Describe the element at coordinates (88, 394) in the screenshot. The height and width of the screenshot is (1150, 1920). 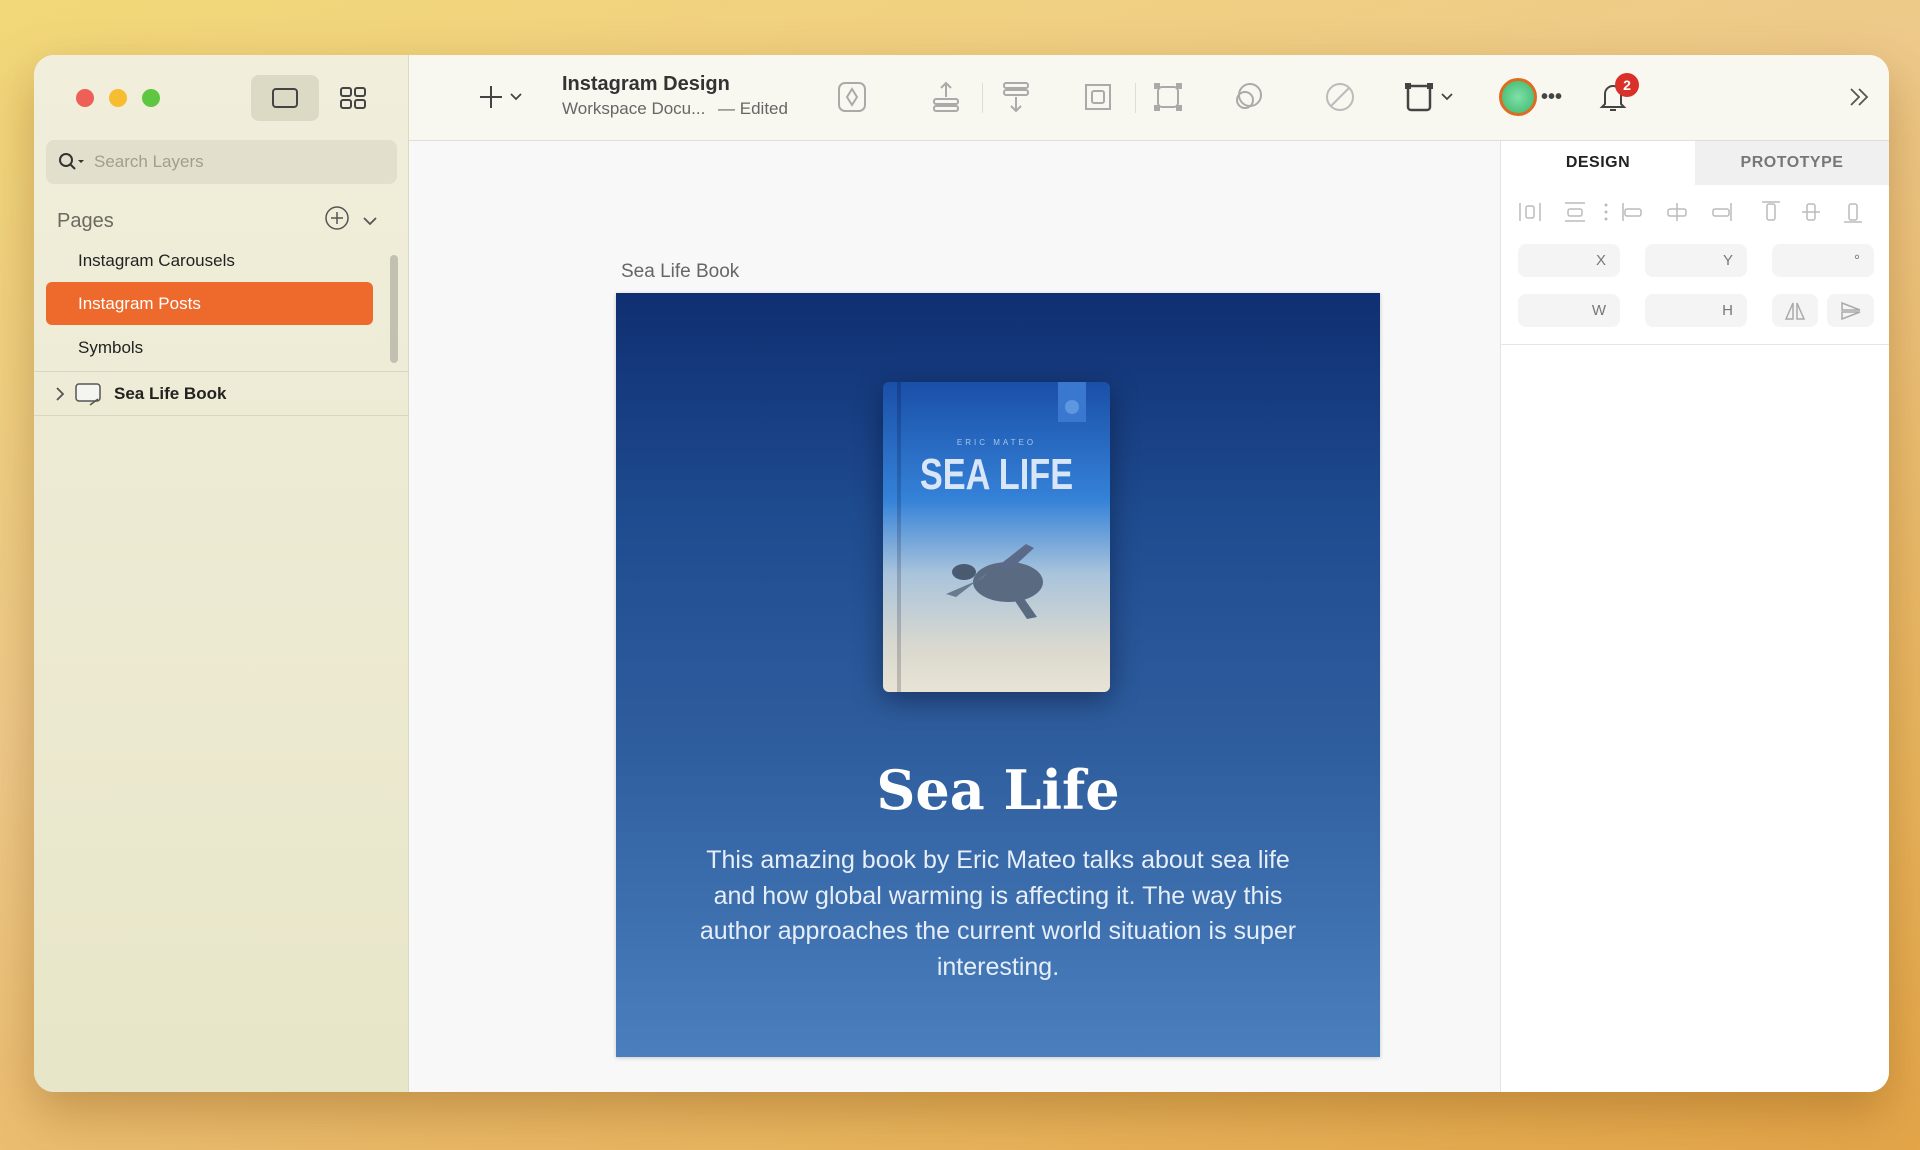
I see `artboard-icon` at that location.